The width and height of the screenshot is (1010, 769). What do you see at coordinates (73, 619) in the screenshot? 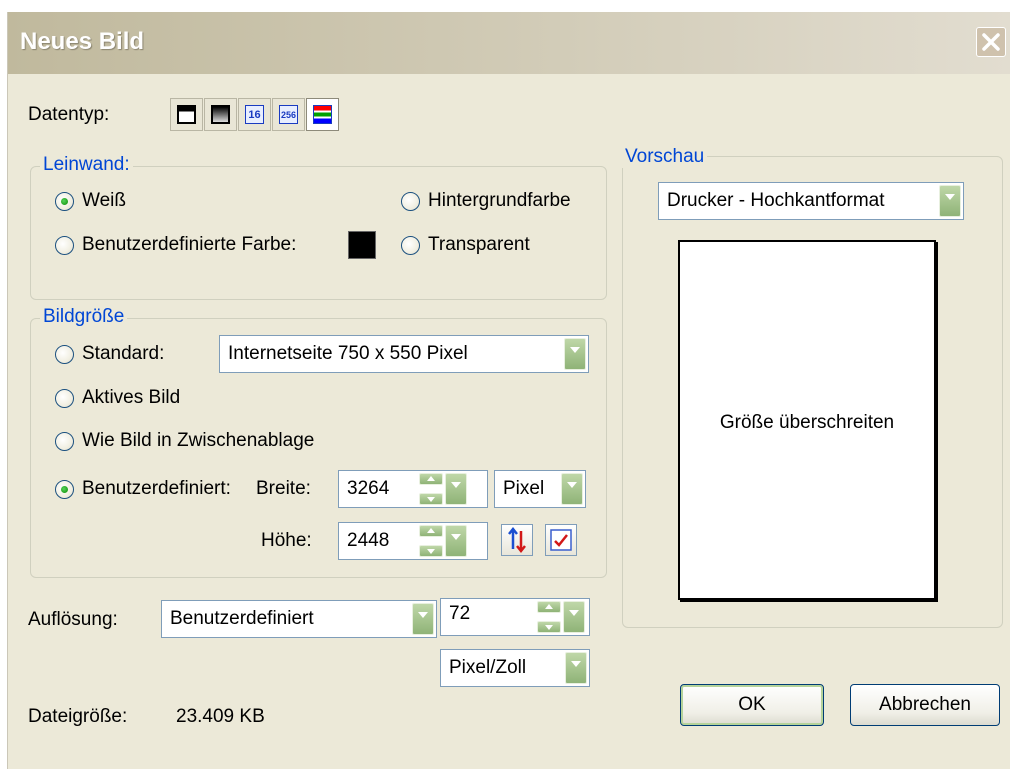
I see `aufloesung-label: Auflösung:` at bounding box center [73, 619].